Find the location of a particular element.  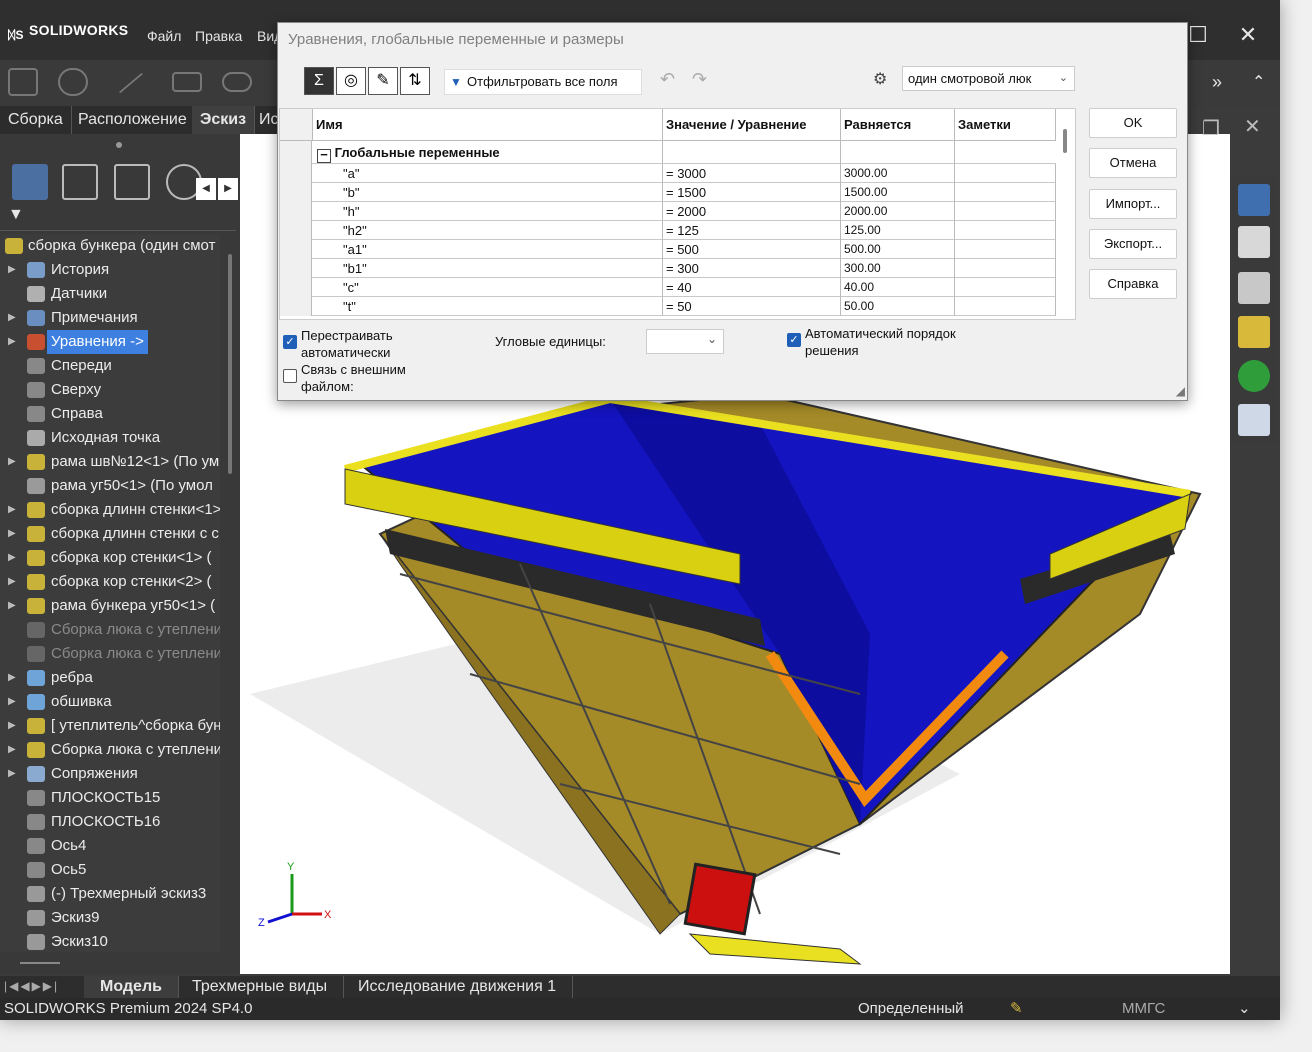

tree-item: ▶ История is located at coordinates (110, 270).